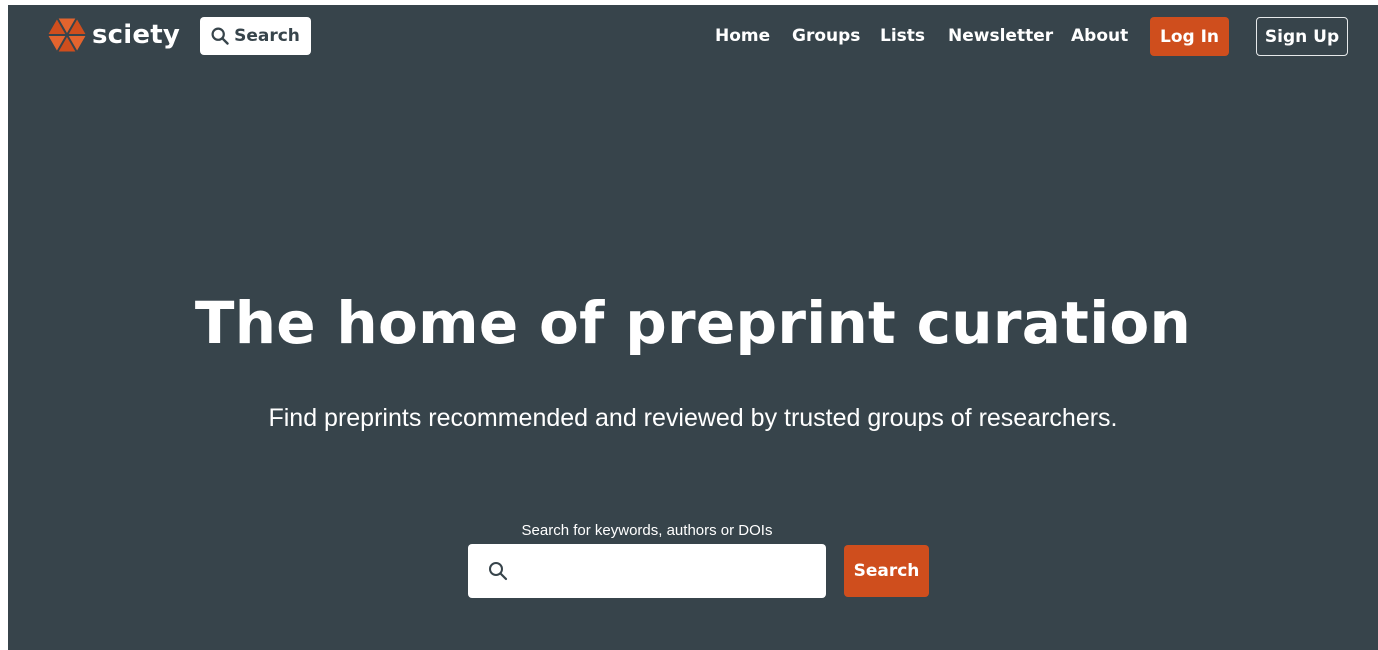 The height and width of the screenshot is (650, 1378). I want to click on search-label: Search for keywords, authors or DOIs, so click(647, 530).